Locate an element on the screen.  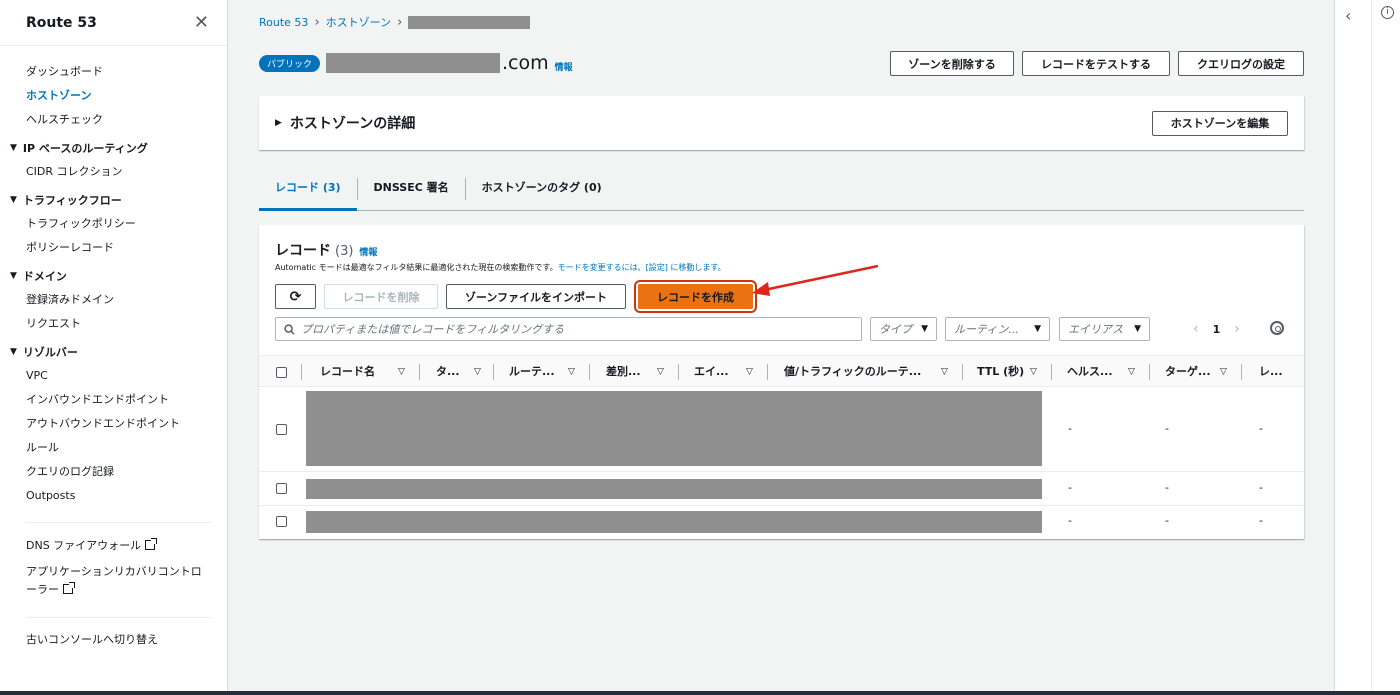
test-record-button: レコードをテストする is located at coordinates (1096, 63).